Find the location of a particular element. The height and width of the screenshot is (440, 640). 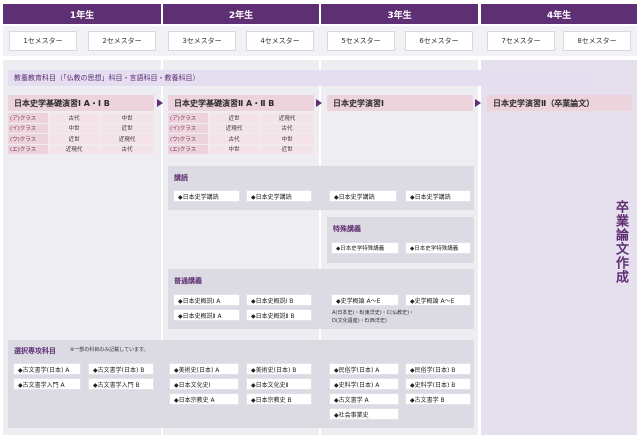

elective-note: ※一部の科目のみ記載しています。 is located at coordinates (109, 350).